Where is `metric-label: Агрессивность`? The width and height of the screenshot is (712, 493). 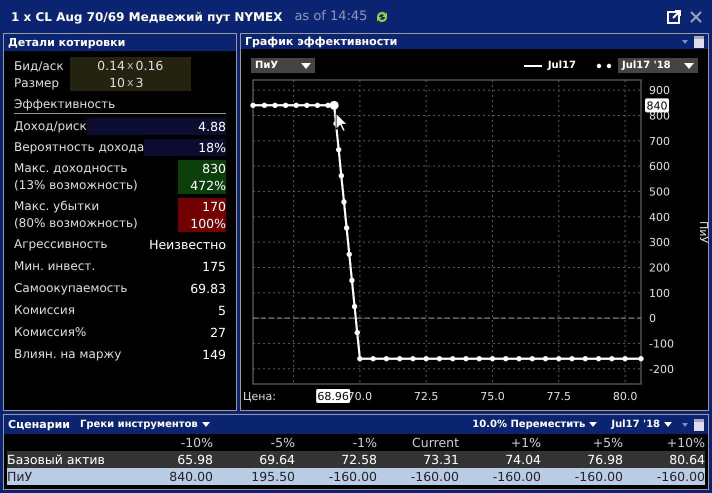 metric-label: Агрессивность is located at coordinates (61, 244).